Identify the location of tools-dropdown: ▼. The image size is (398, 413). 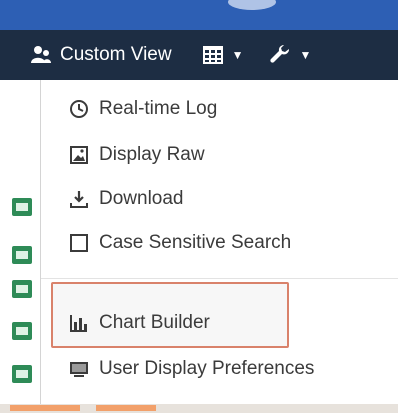
(290, 55).